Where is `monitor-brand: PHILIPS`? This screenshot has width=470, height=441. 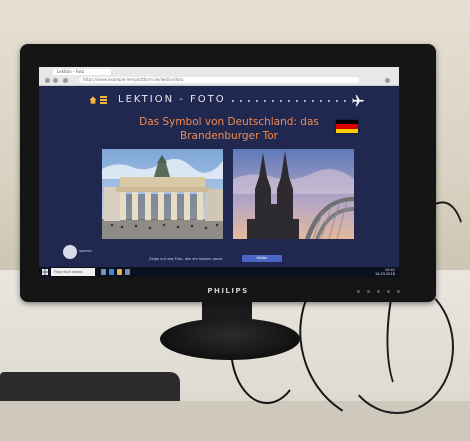
monitor-brand: PHILIPS is located at coordinates (228, 291).